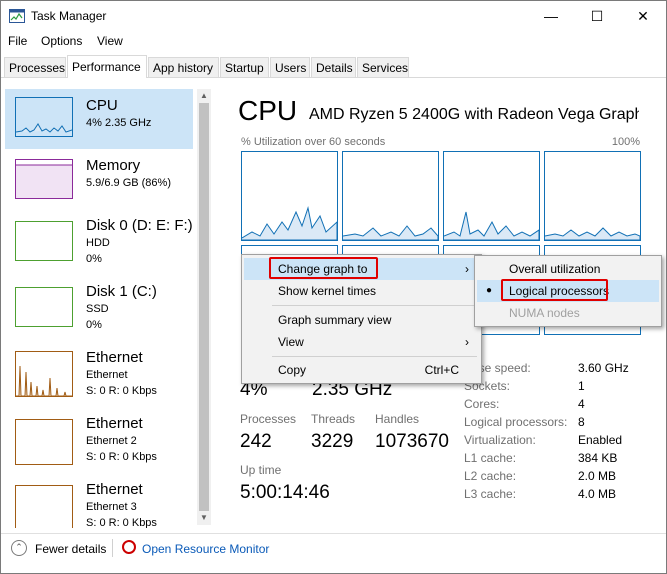 The height and width of the screenshot is (574, 667). I want to click on sidebar-item-disk-0: Disk 0 (D: E: F:) HDD 0%, so click(99, 243).